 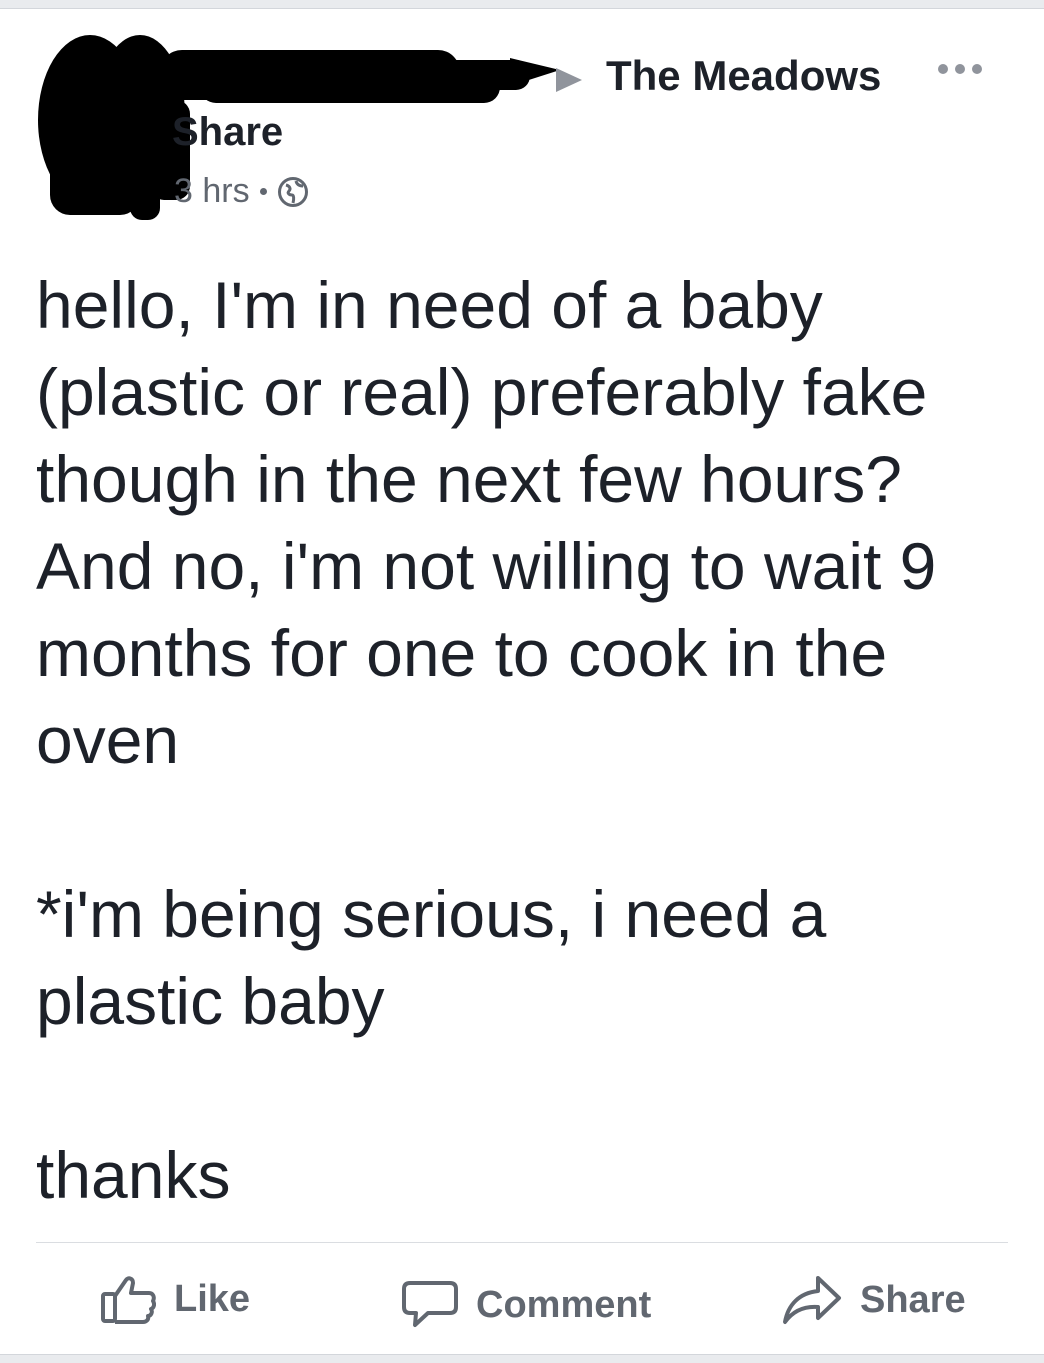 I want to click on group-name-link: The Meadows, so click(x=743, y=76).